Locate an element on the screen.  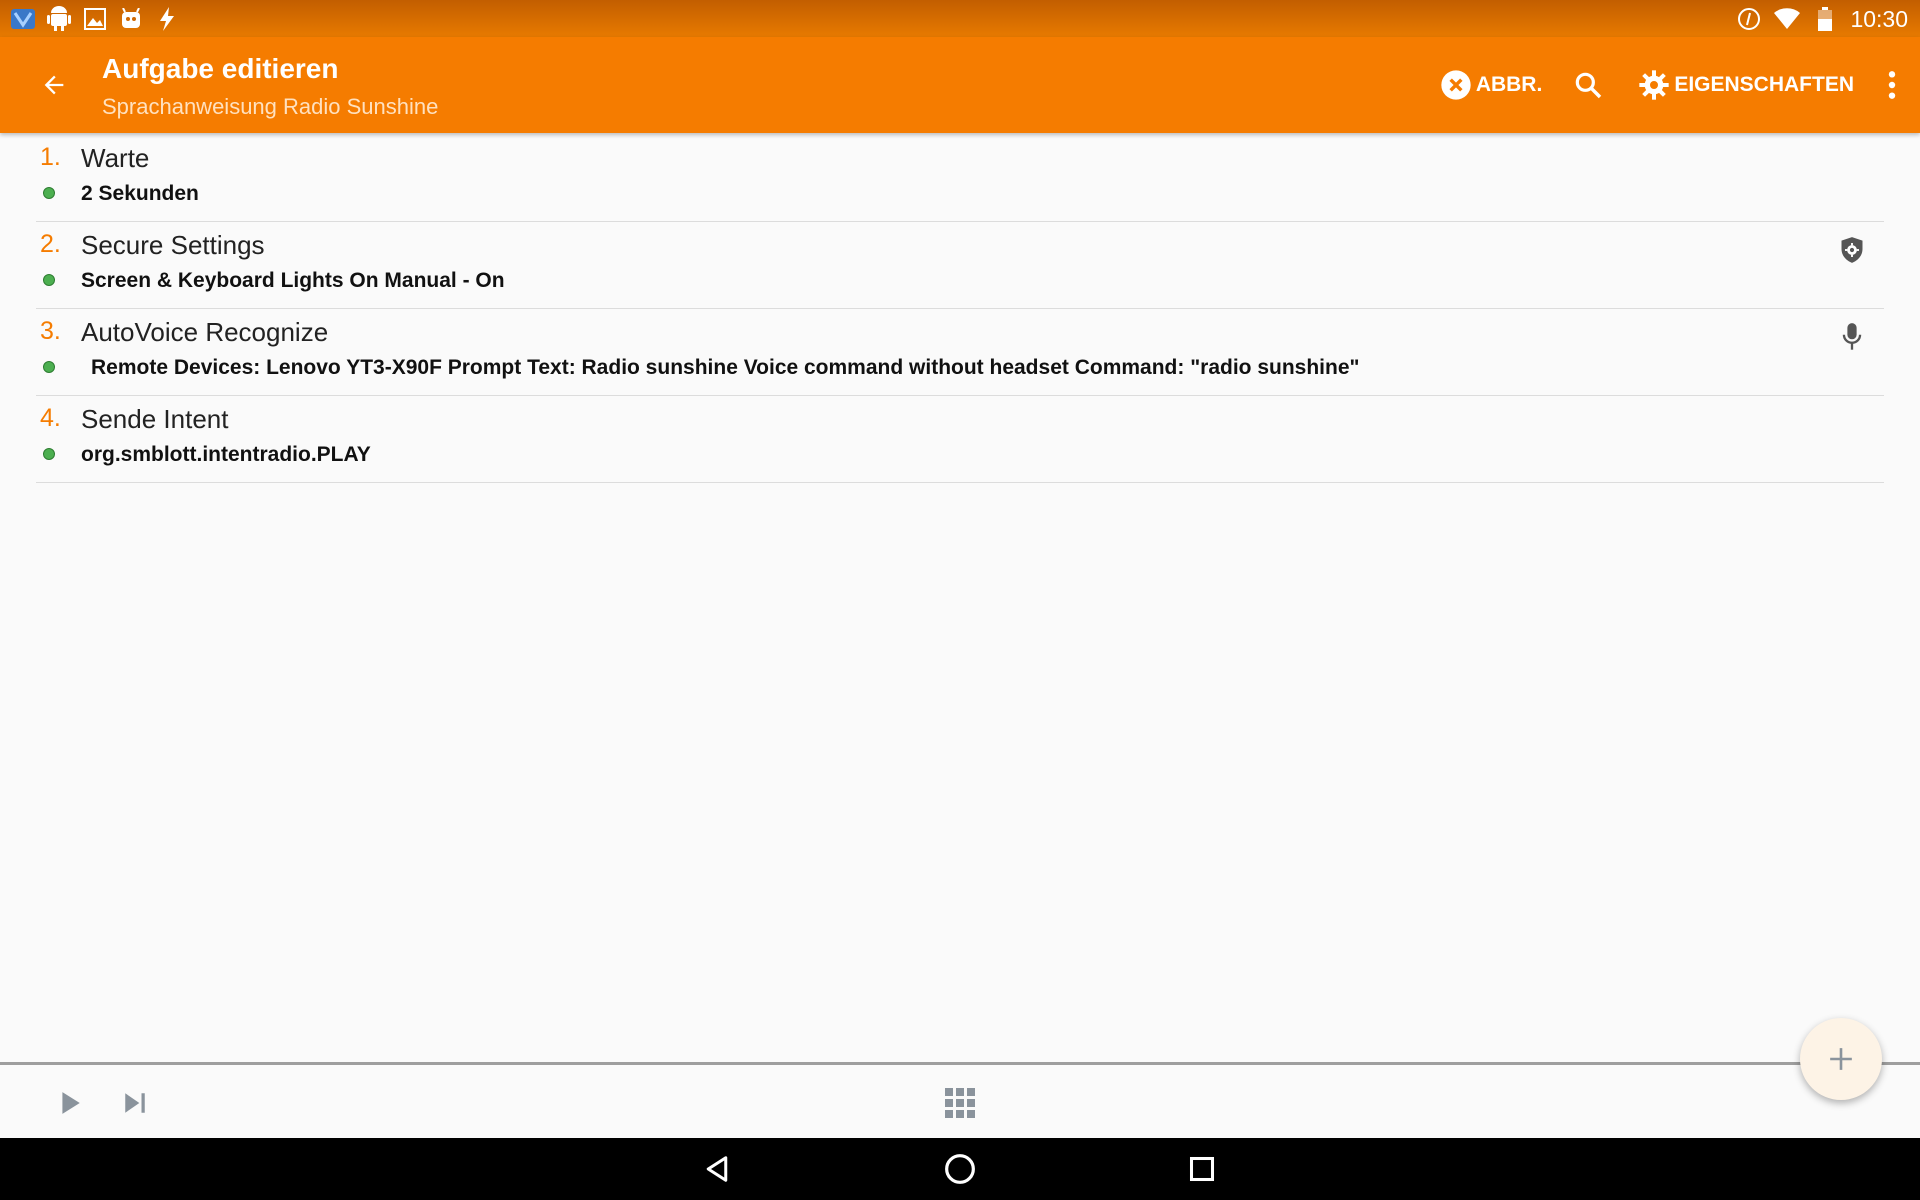
nav-home-button is located at coordinates (960, 1169).